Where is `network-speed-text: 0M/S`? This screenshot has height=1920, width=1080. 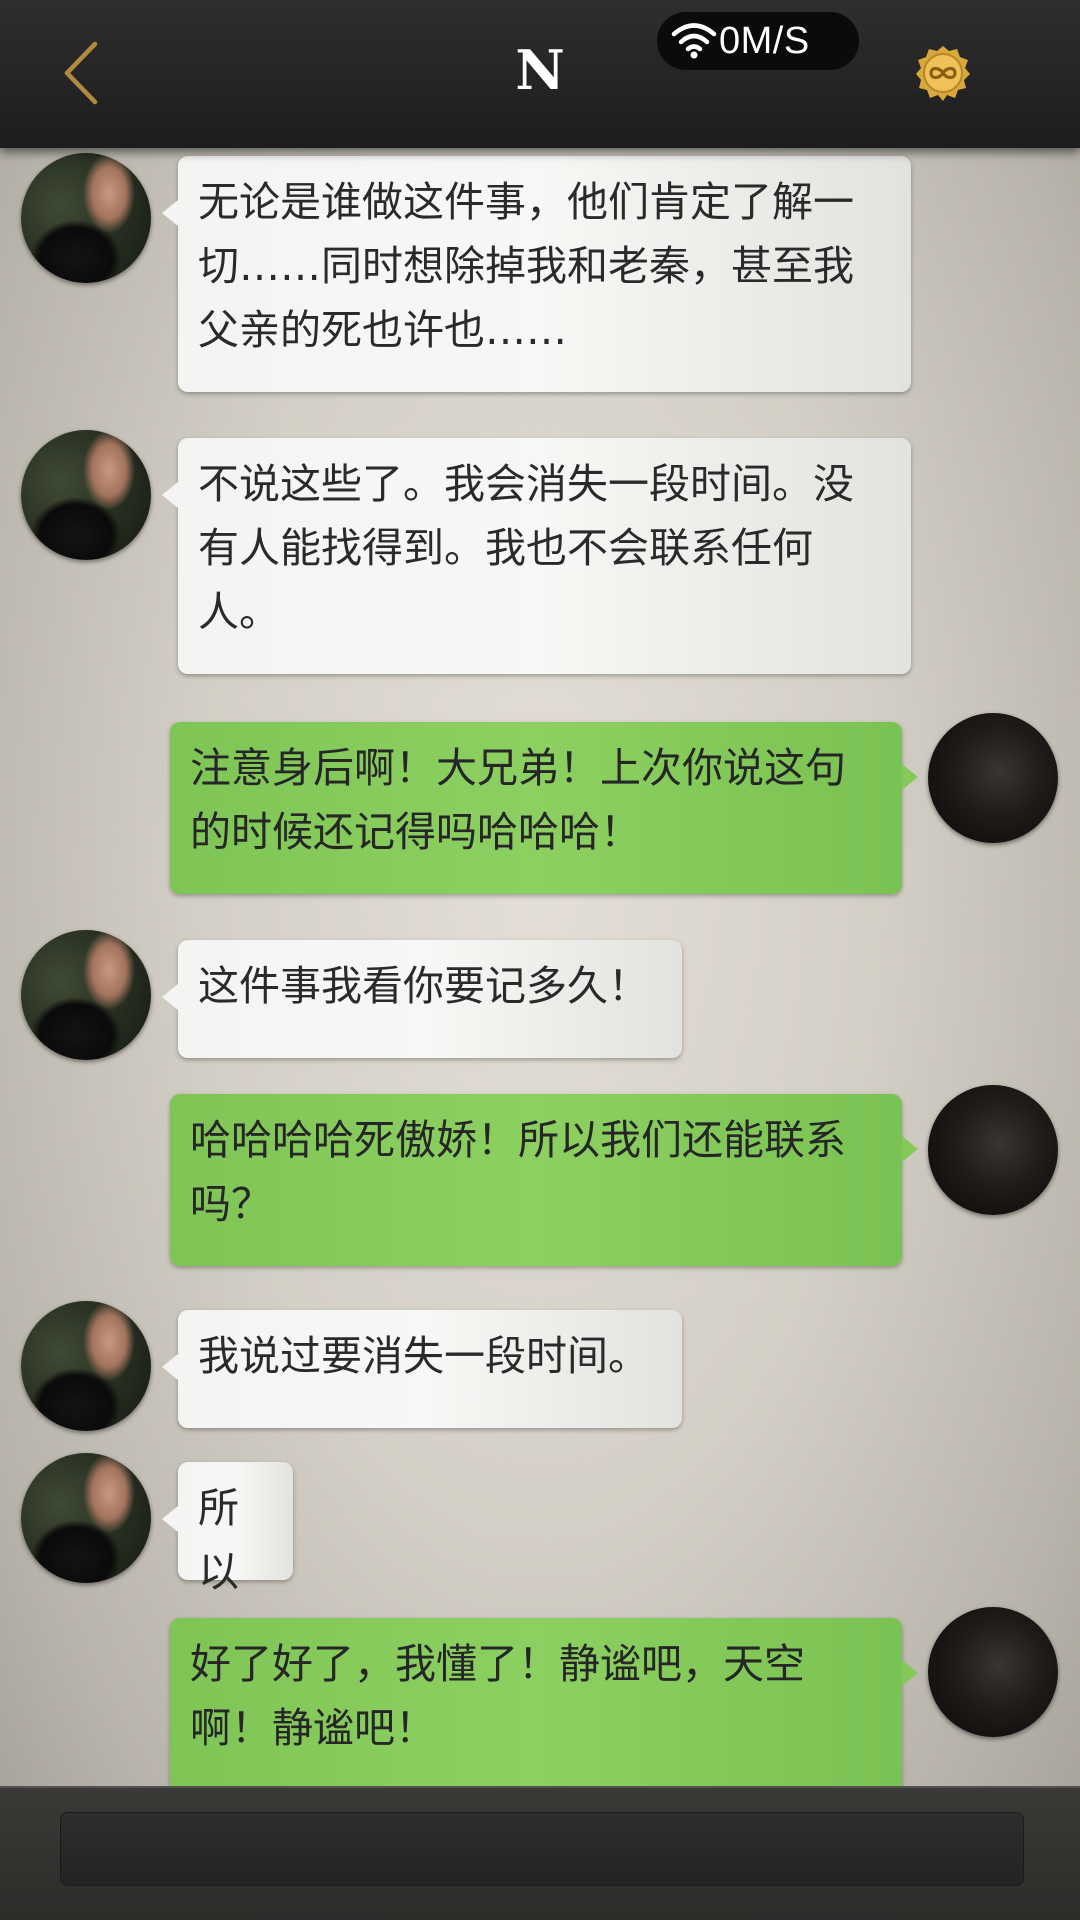 network-speed-text: 0M/S is located at coordinates (764, 41).